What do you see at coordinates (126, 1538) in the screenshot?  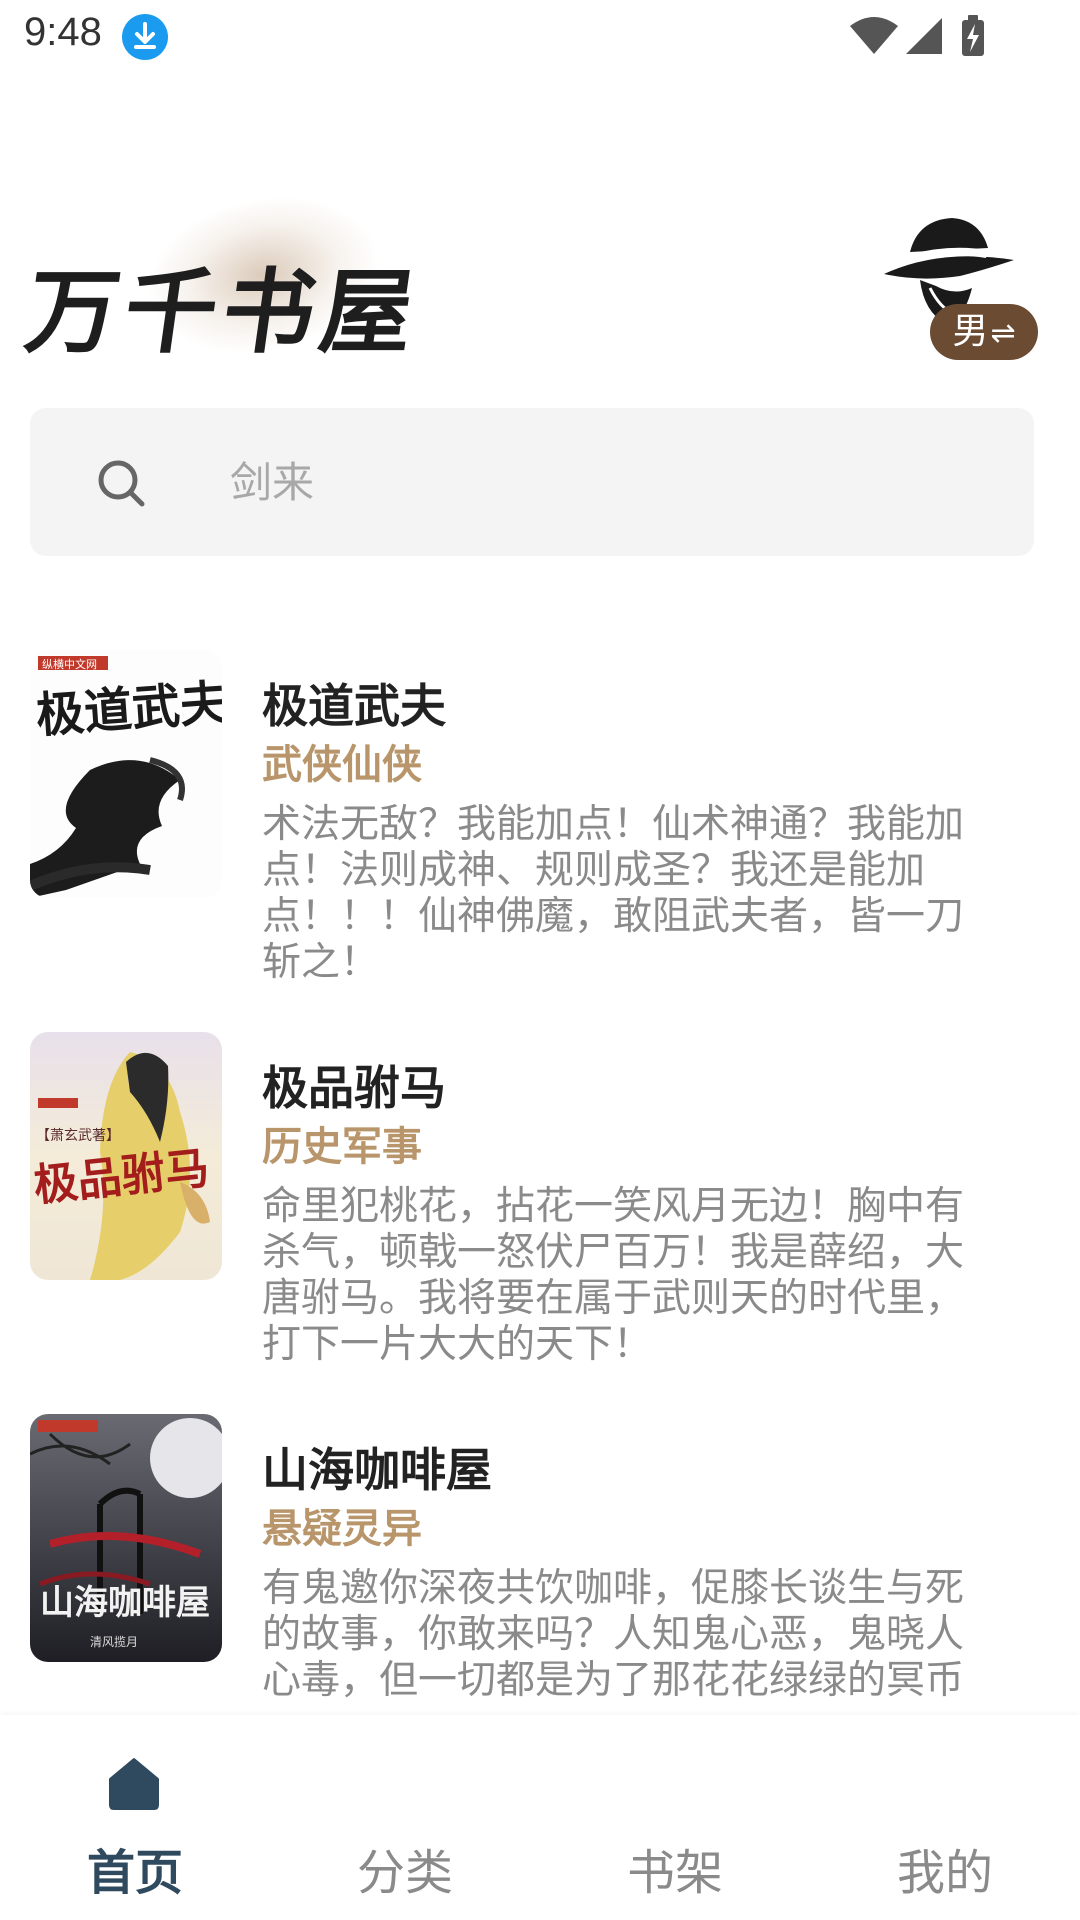 I see `book-cover: 山海咖啡屋 清风揽月` at bounding box center [126, 1538].